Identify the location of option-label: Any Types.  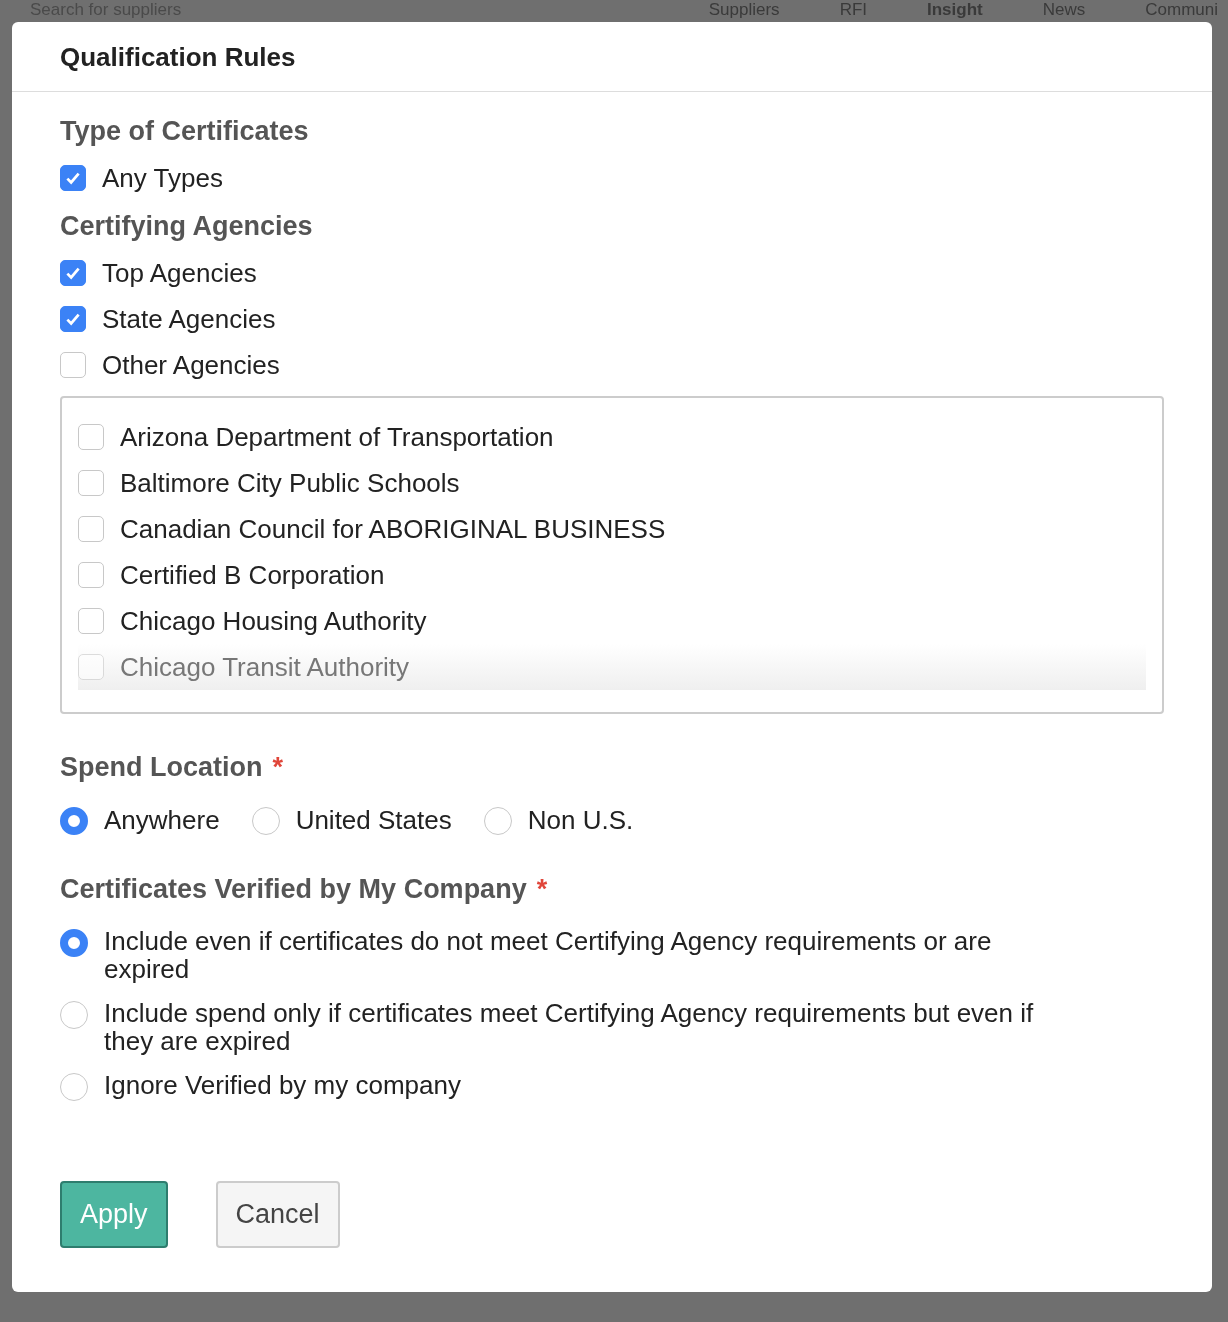
(162, 178).